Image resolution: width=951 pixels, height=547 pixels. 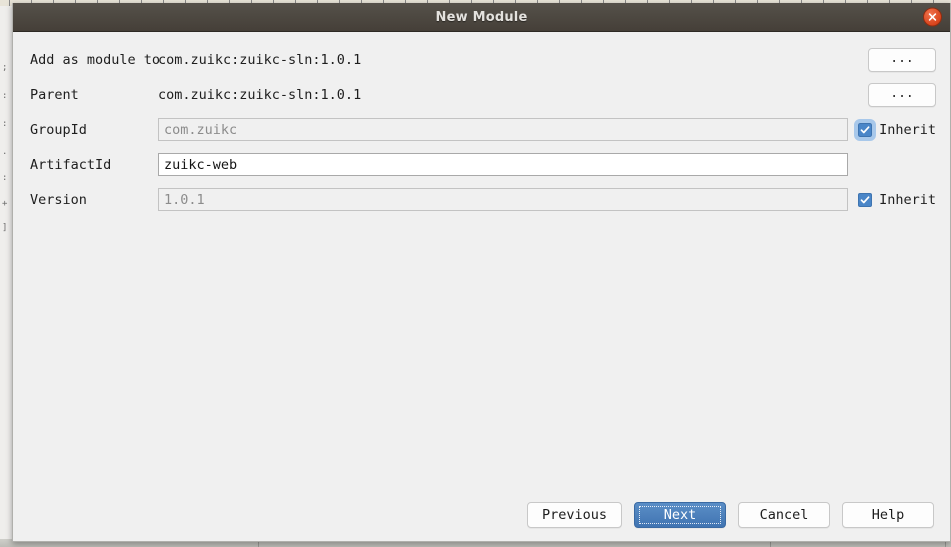 What do you see at coordinates (6, 276) in the screenshot?
I see `background-window-left-edge: ; : : . : + ]` at bounding box center [6, 276].